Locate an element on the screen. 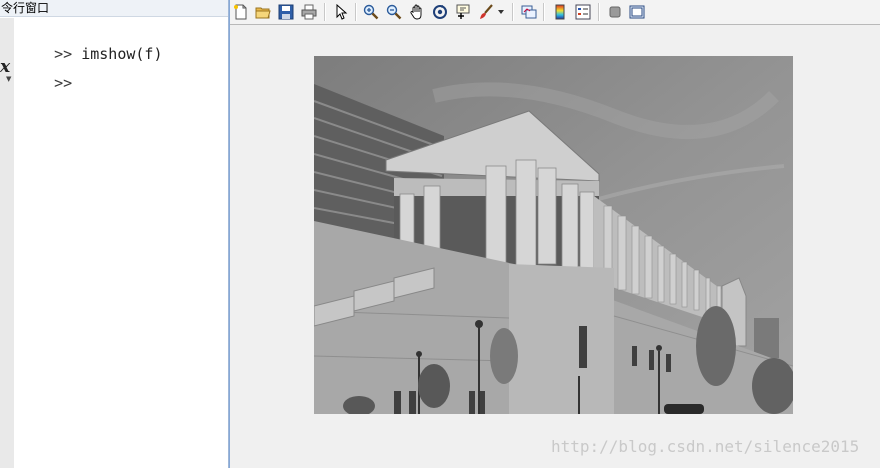 The image size is (880, 468). hide-plot-tools-icon is located at coordinates (615, 12).